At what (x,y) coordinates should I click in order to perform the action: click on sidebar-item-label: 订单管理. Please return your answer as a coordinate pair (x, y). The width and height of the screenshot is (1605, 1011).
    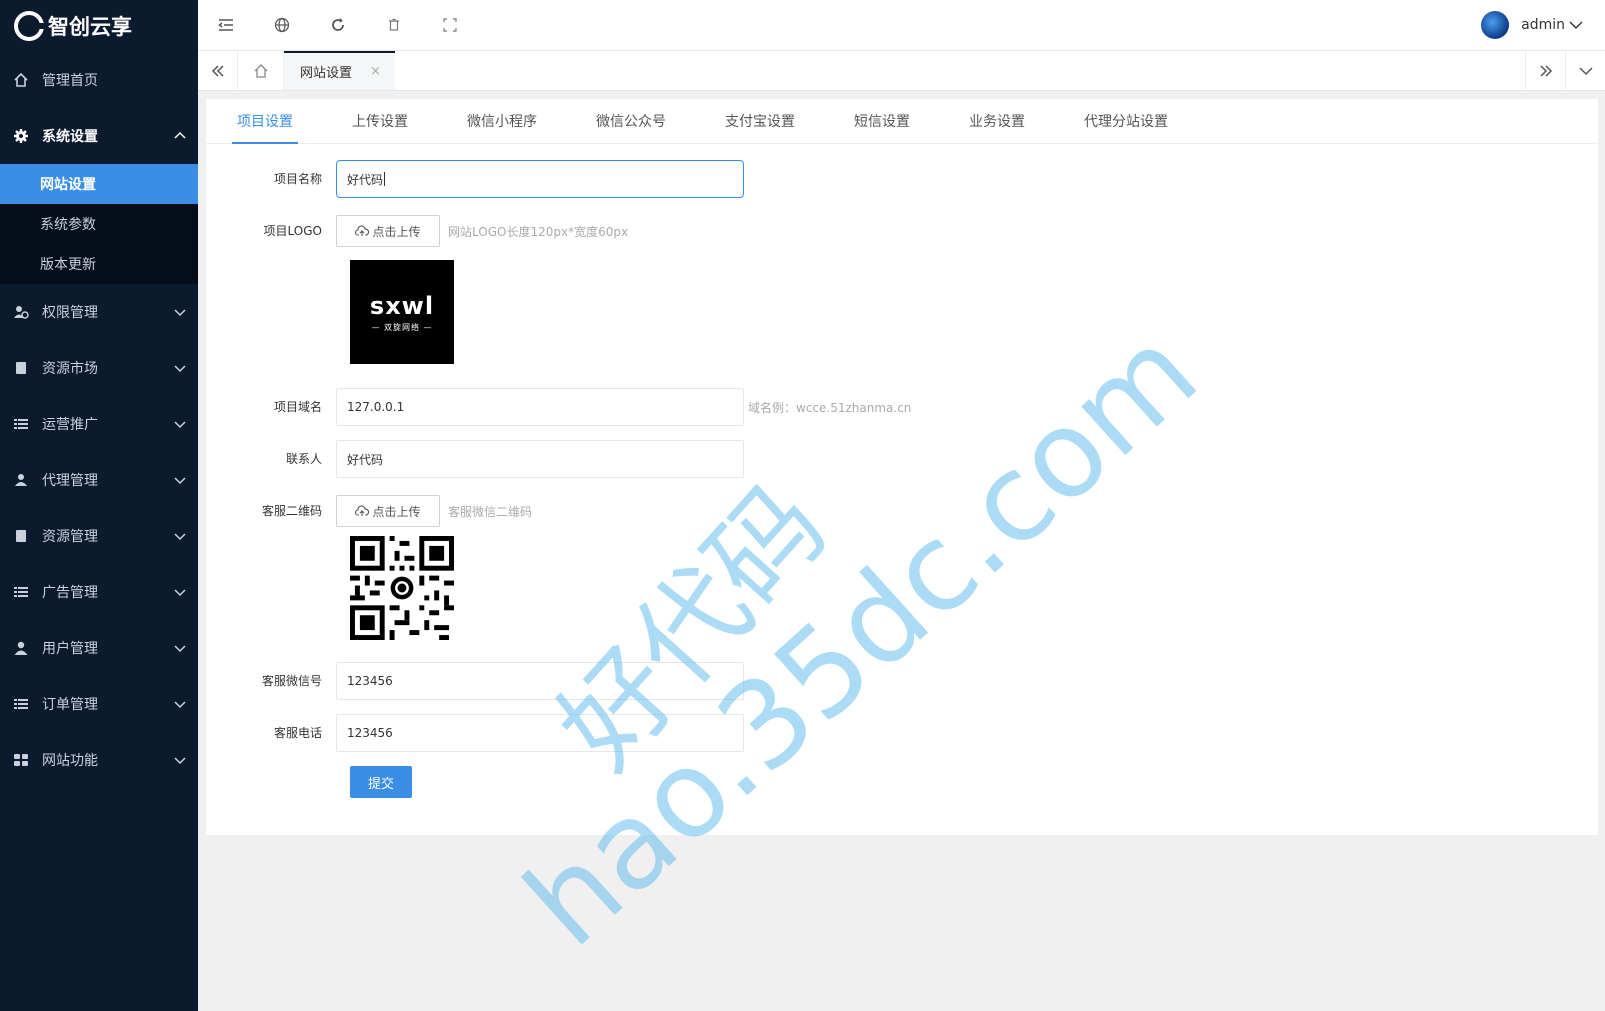
    Looking at the image, I should click on (70, 705).